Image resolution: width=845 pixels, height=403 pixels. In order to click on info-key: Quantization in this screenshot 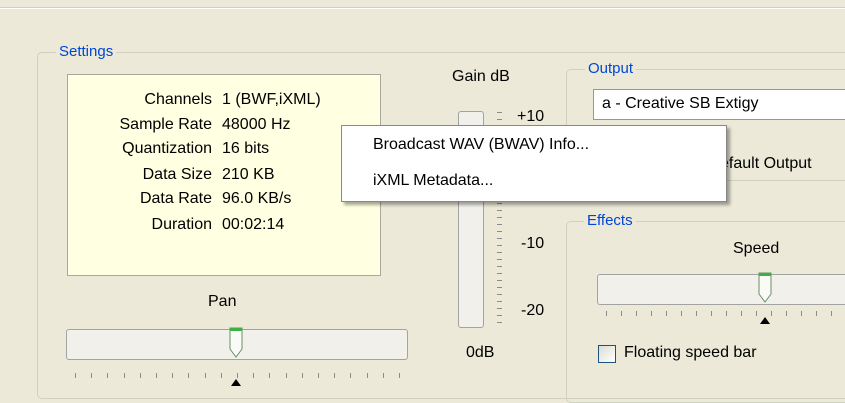, I will do `click(167, 148)`.